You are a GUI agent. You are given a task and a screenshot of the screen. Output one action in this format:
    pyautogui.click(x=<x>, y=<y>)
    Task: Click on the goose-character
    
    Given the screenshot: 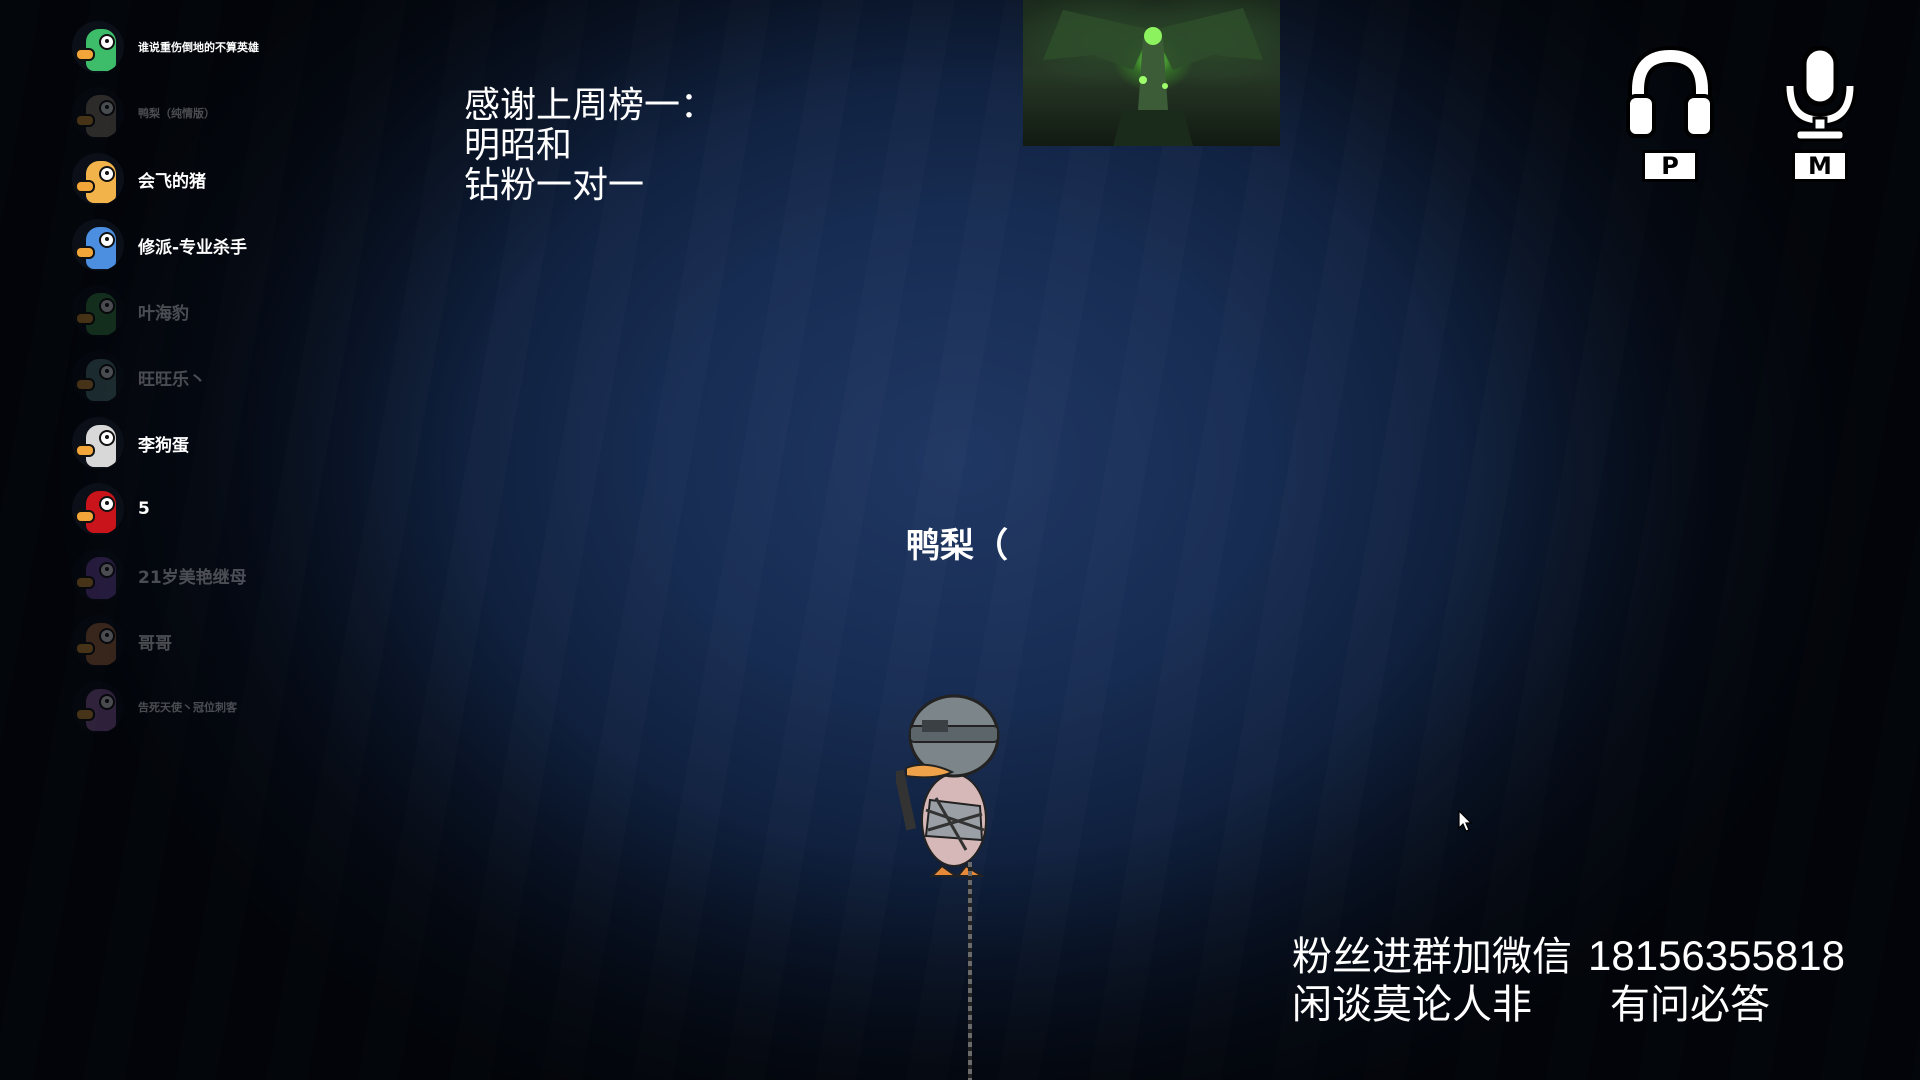 What is the action you would take?
    pyautogui.click(x=949, y=780)
    